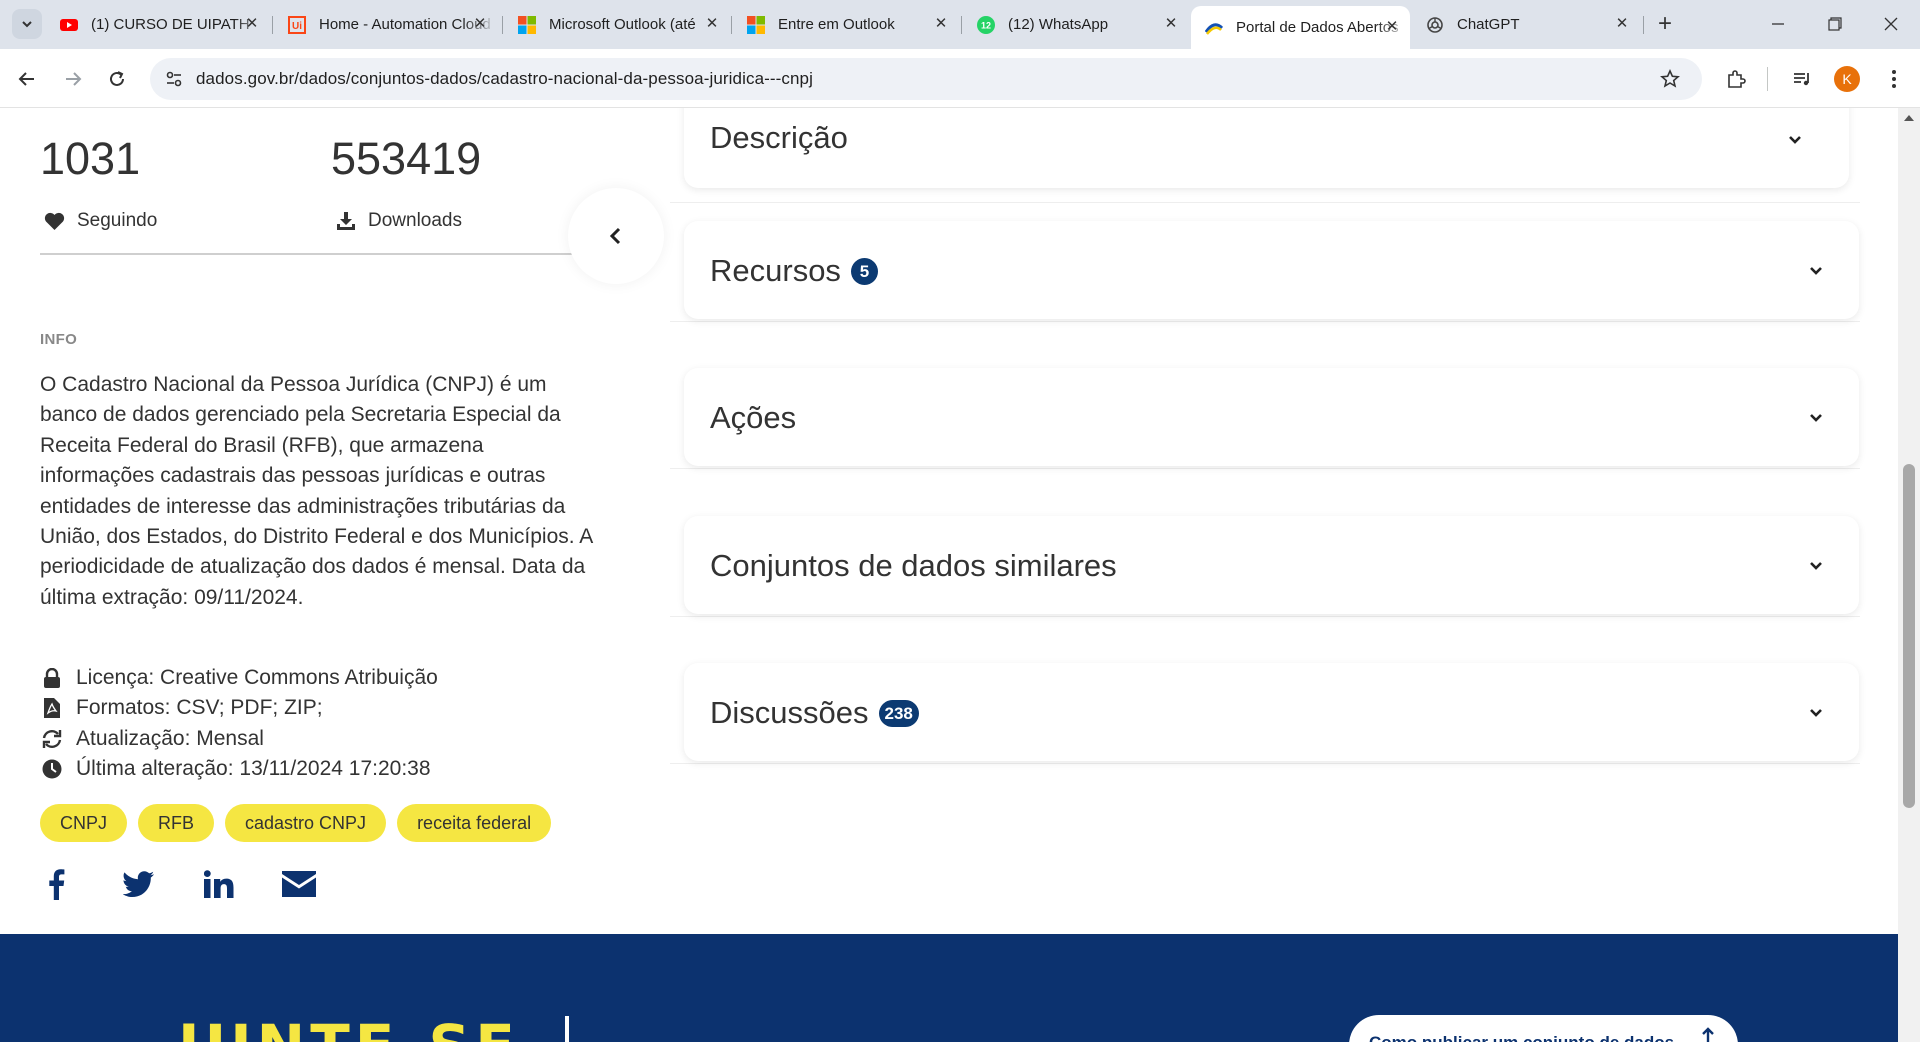  I want to click on browser-tab-outlook: Microsoft Outlook (até ✕, so click(617, 24).